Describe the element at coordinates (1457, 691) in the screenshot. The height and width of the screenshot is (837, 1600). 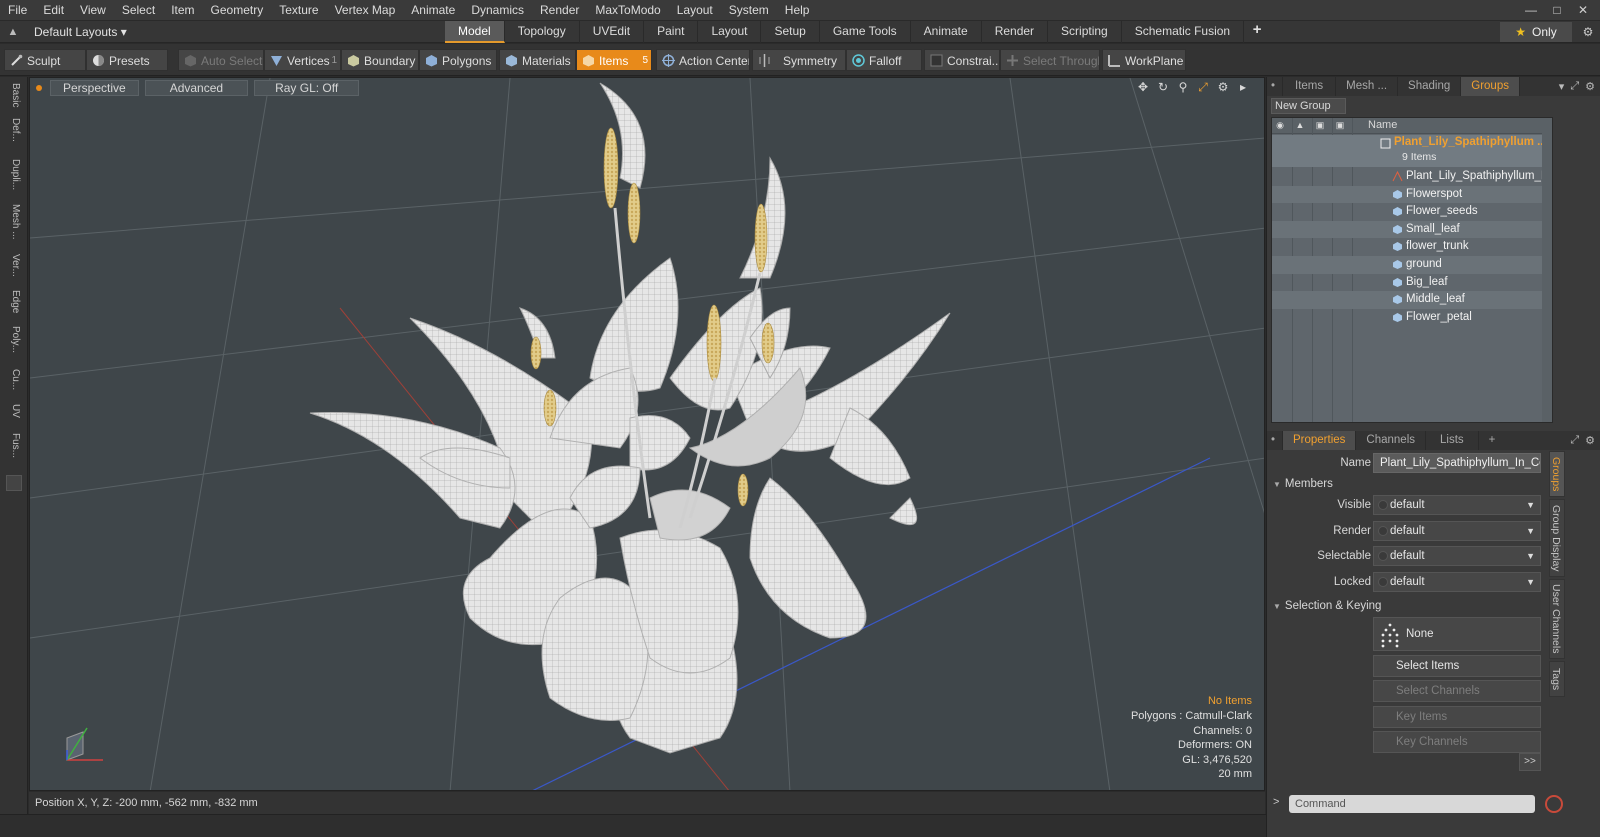
I see `select-channels-button: Select Channels` at that location.